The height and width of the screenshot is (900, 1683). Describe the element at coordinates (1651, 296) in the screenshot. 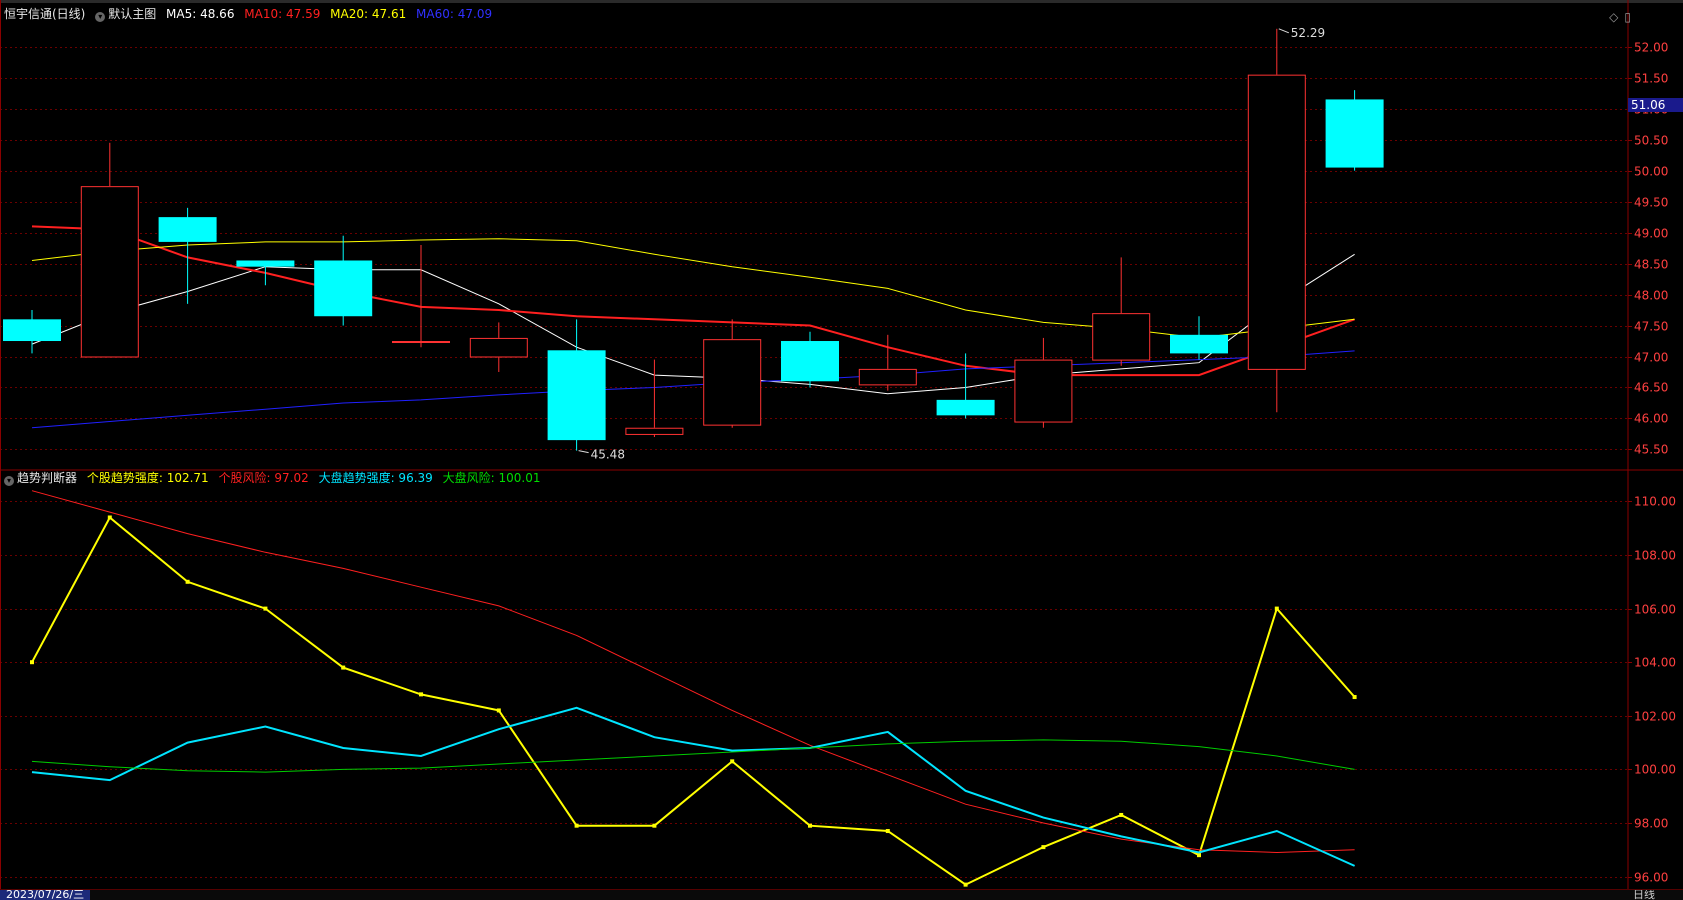

I see `y-tick-label: 48.00` at that location.